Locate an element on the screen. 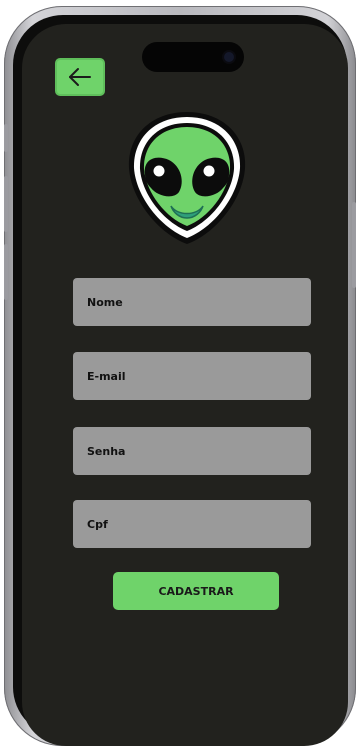  action-button is located at coordinates (6, 138).